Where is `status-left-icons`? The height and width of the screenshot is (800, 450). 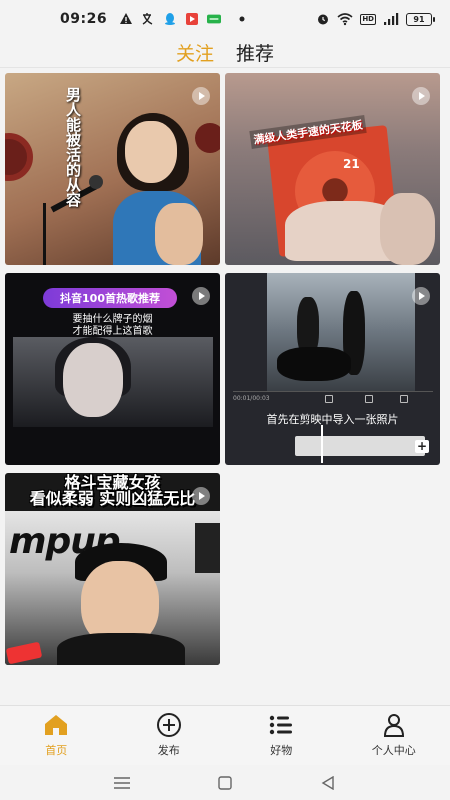 status-left-icons is located at coordinates (184, 19).